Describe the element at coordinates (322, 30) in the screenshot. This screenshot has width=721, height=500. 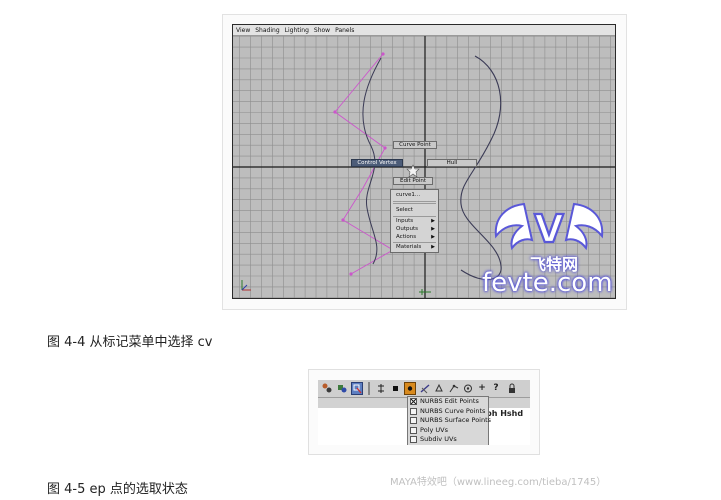
I see `menu-show: Show` at that location.